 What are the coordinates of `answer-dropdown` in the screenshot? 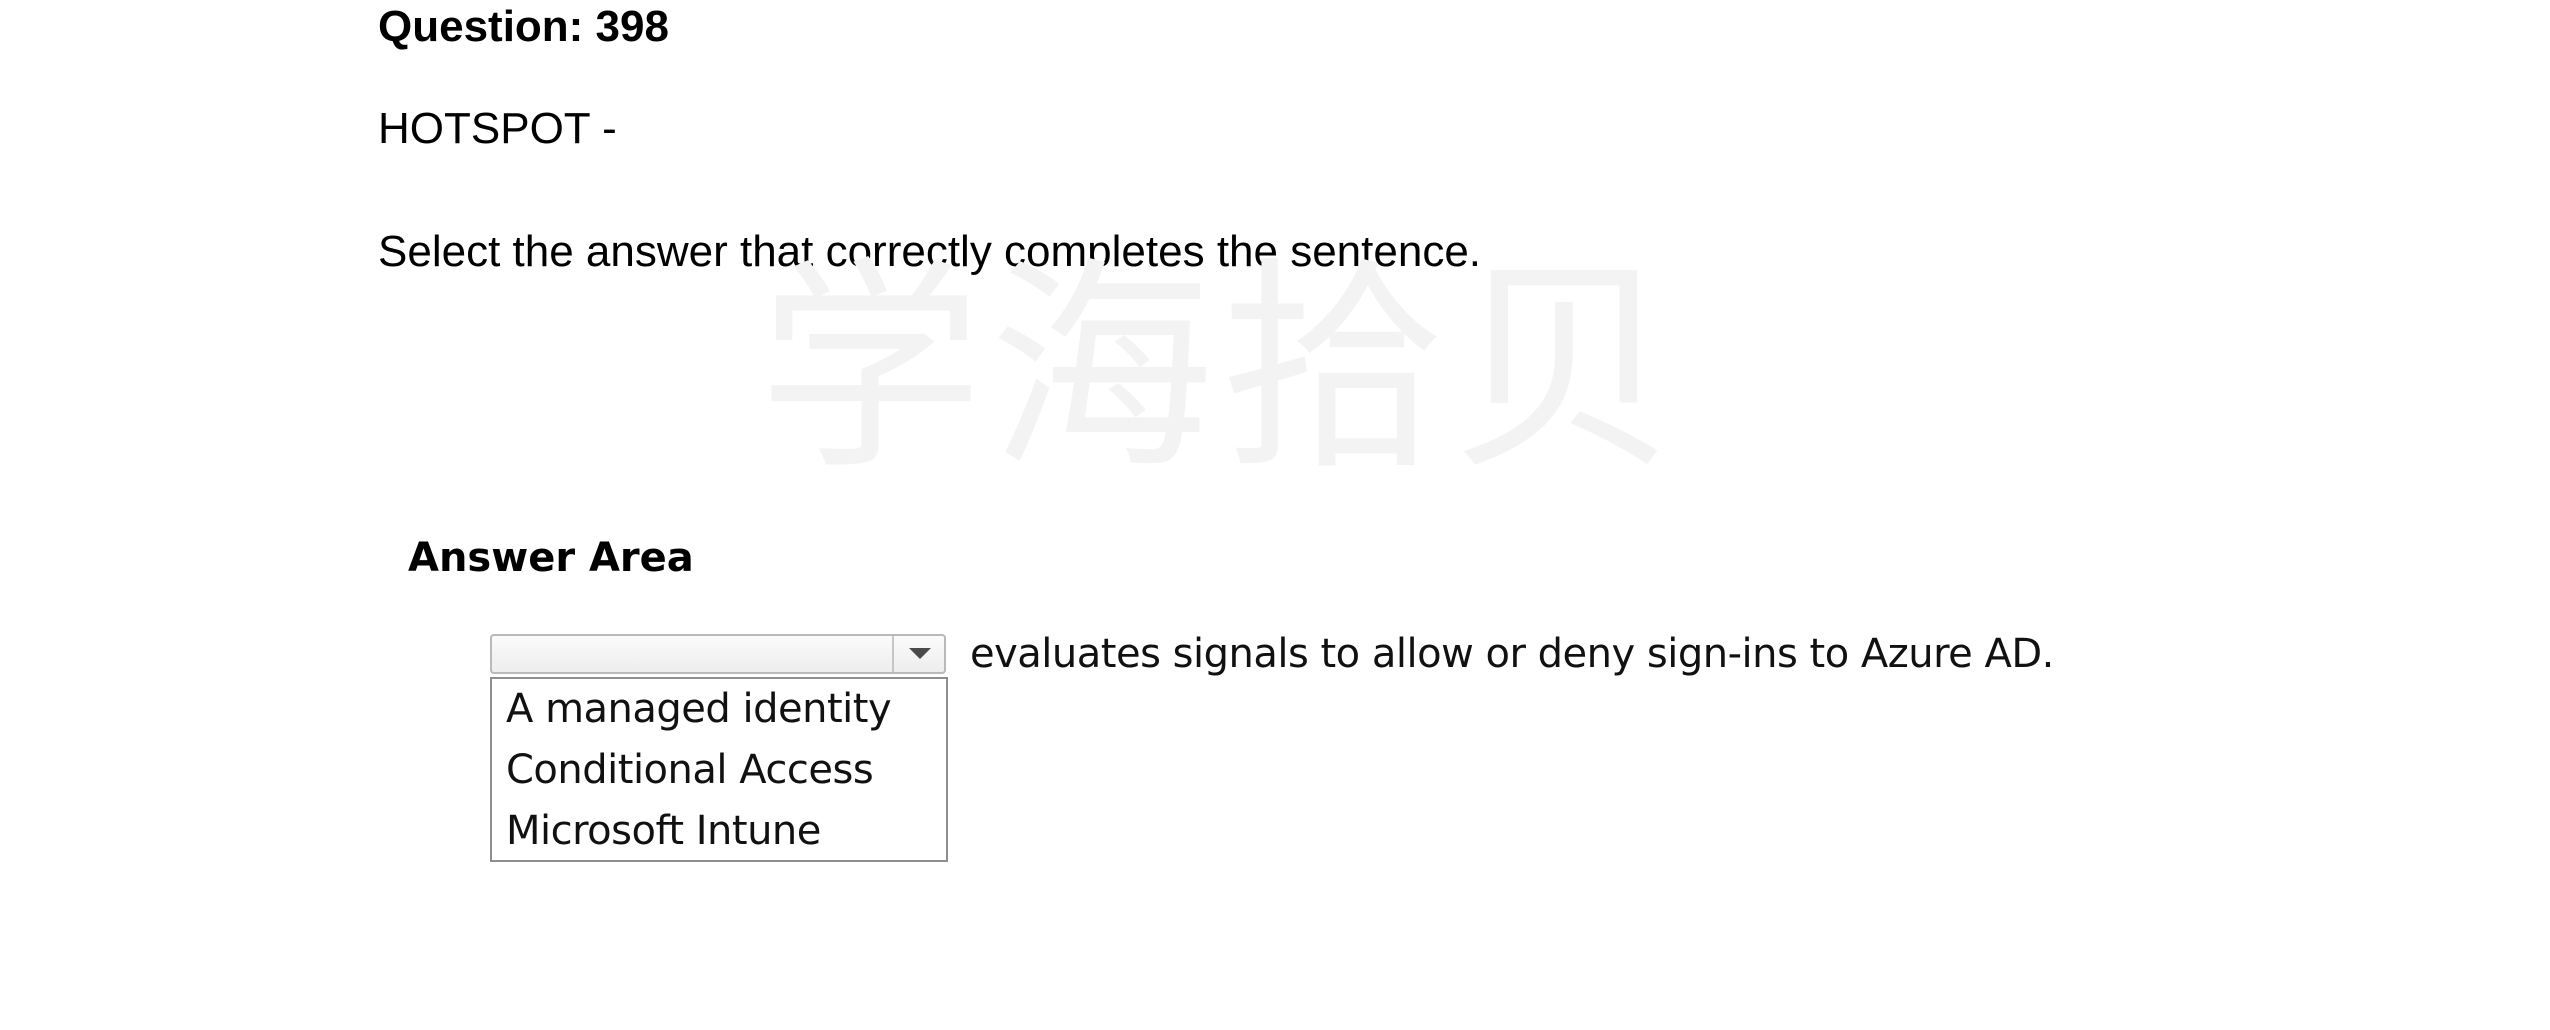 It's located at (718, 654).